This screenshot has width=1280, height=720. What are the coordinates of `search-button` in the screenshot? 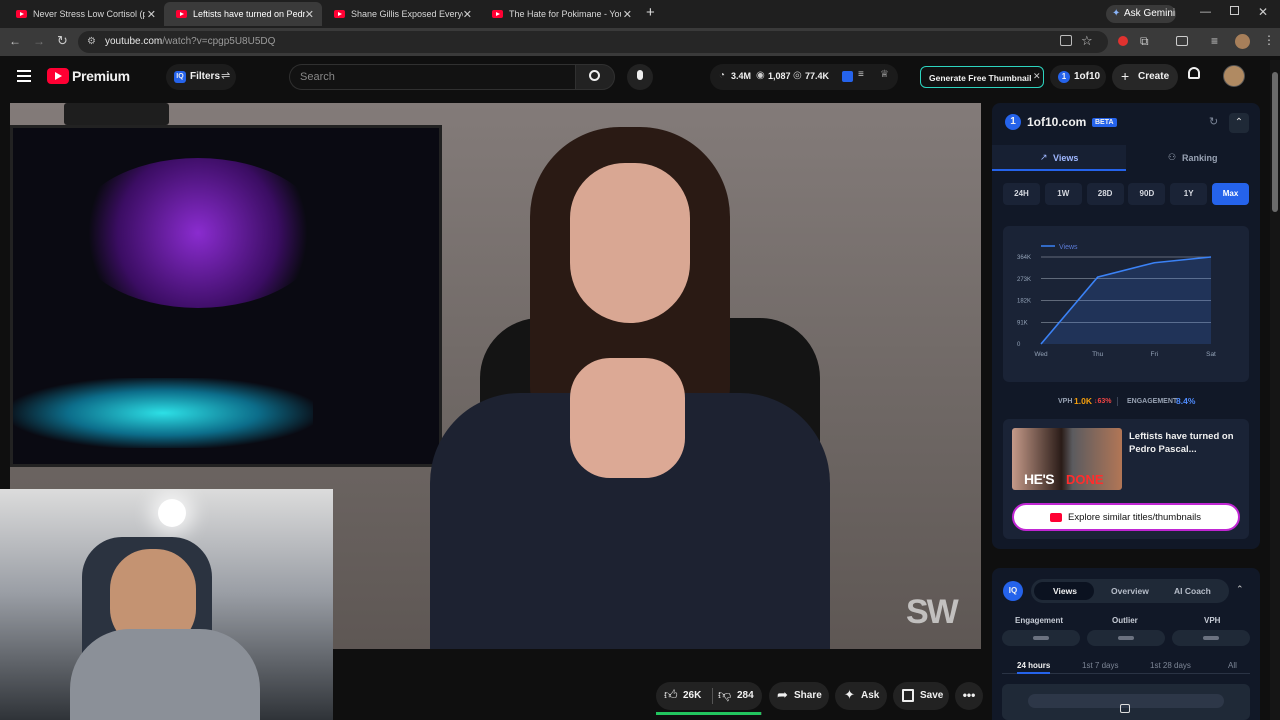 It's located at (595, 77).